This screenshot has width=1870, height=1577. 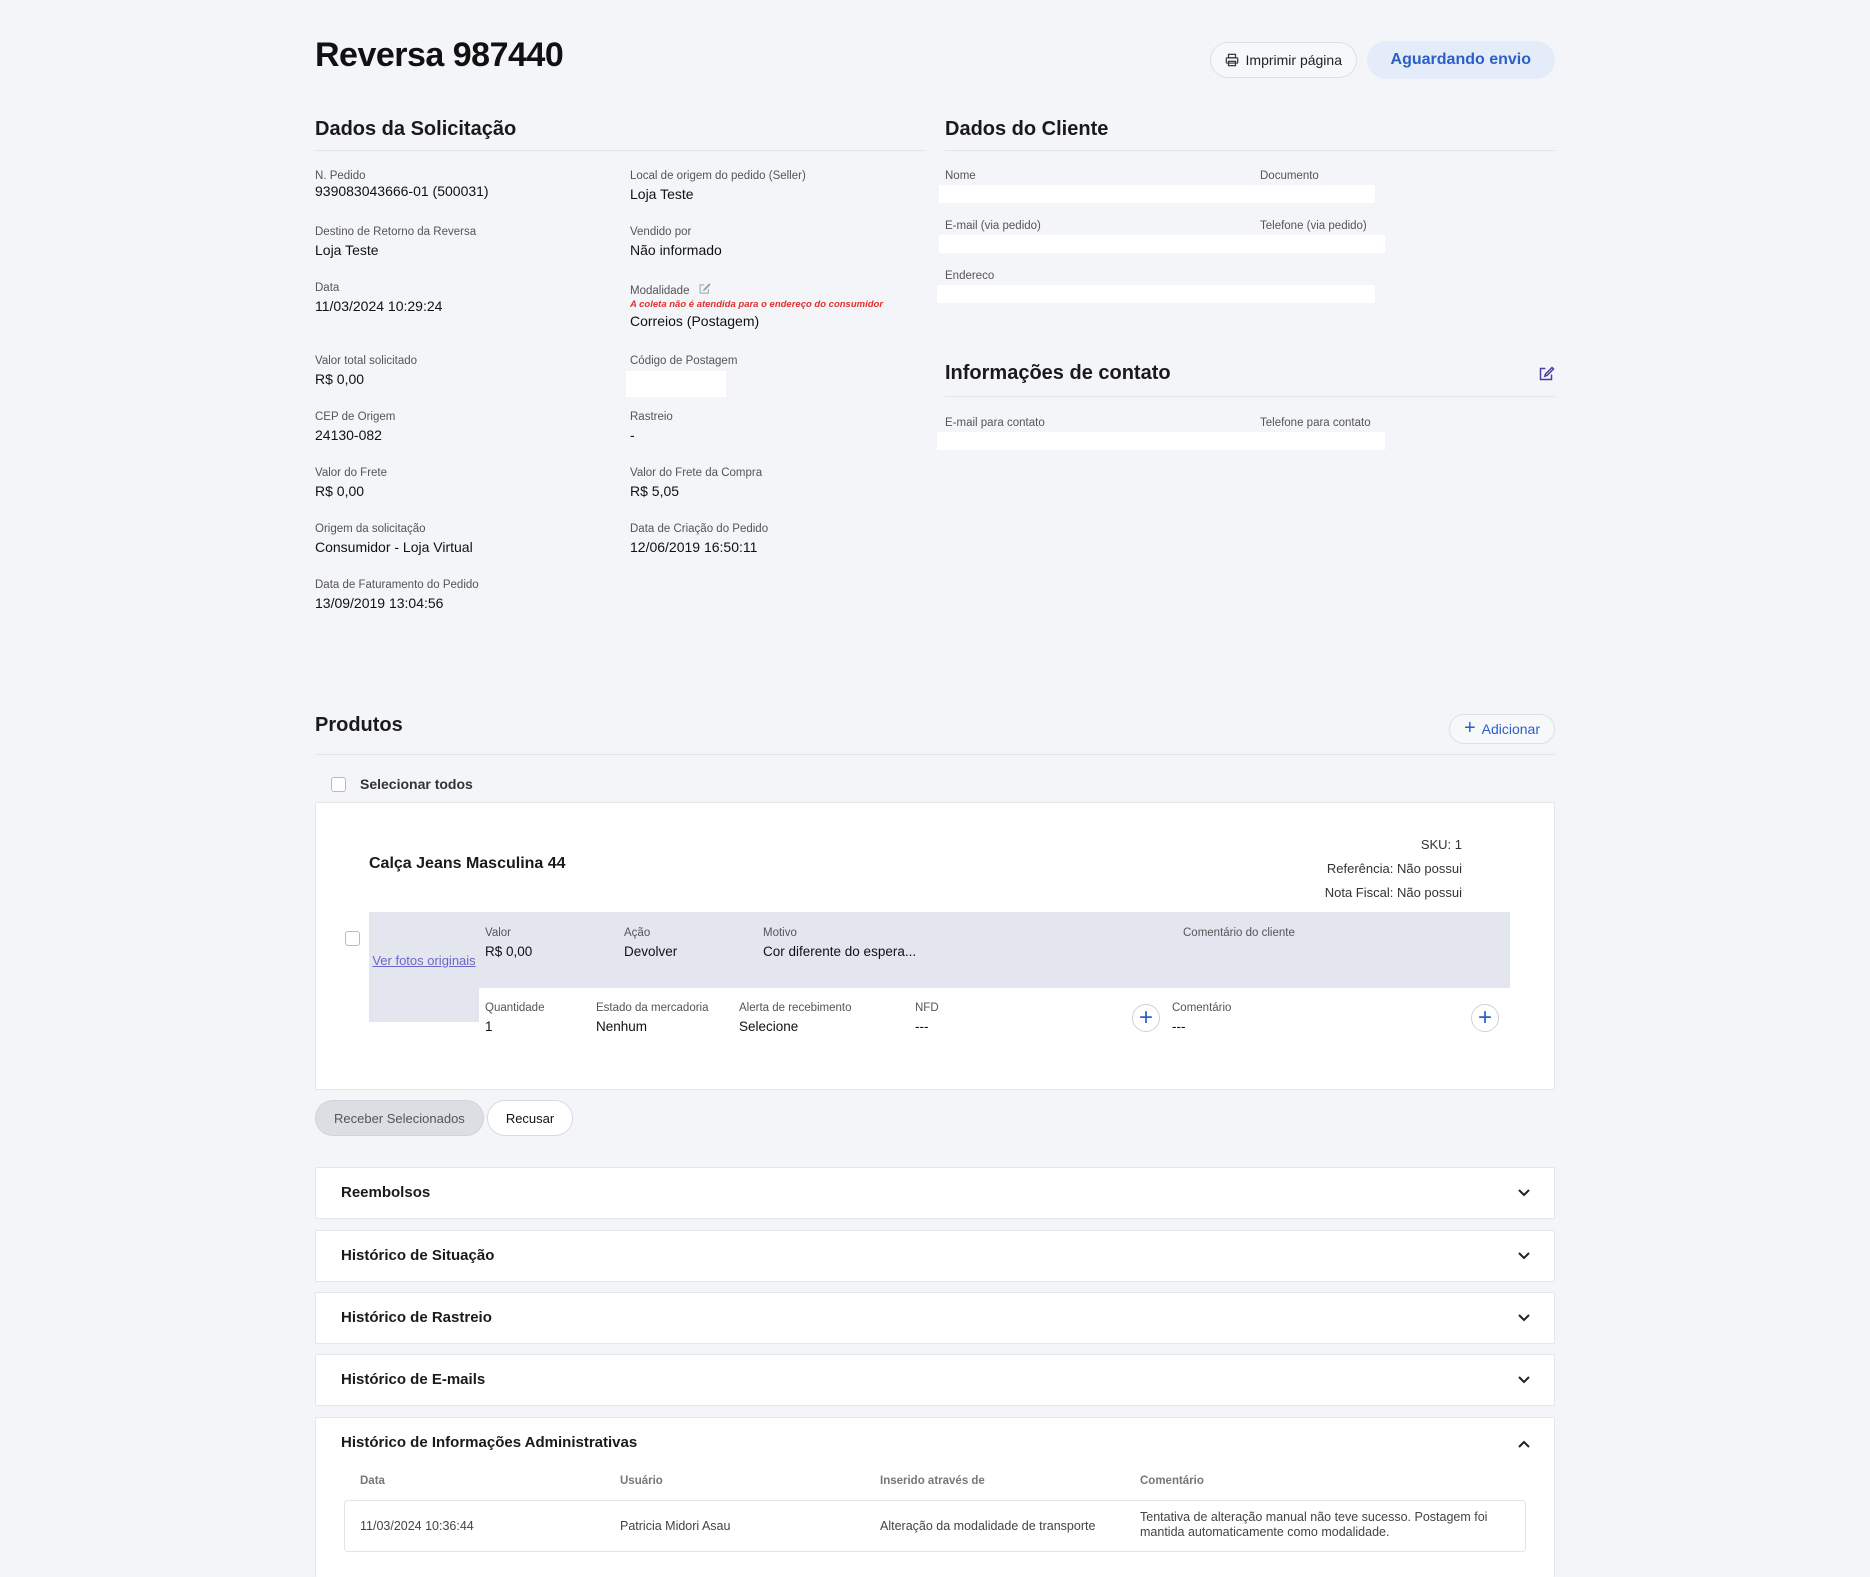 I want to click on field-value: Correios (Postagem), so click(x=695, y=321).